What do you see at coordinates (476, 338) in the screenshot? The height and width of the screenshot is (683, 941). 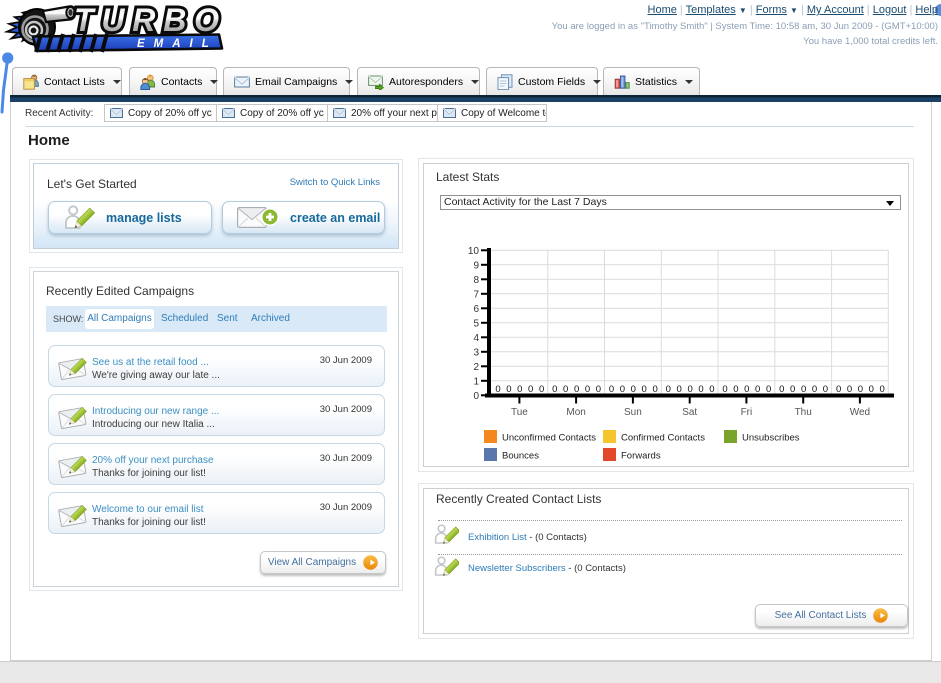 I see `svg-text: 4` at bounding box center [476, 338].